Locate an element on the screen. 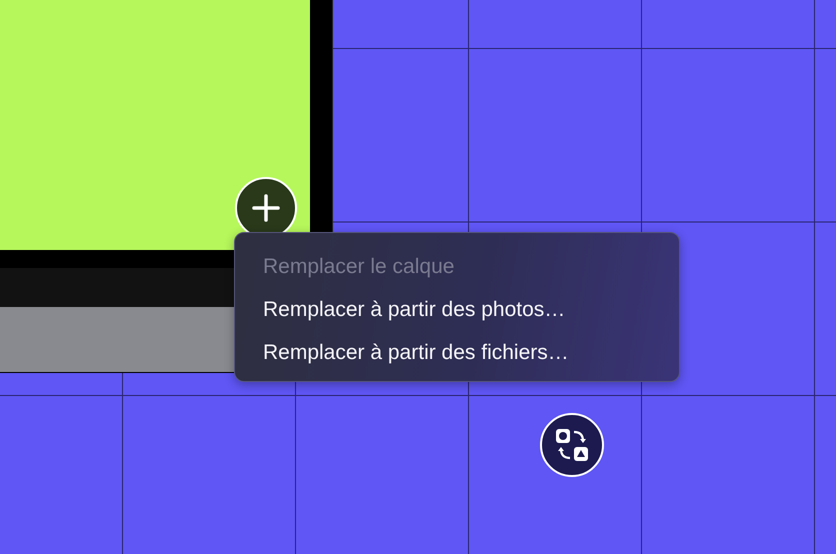 This screenshot has height=554, width=836. plus-icon is located at coordinates (266, 208).